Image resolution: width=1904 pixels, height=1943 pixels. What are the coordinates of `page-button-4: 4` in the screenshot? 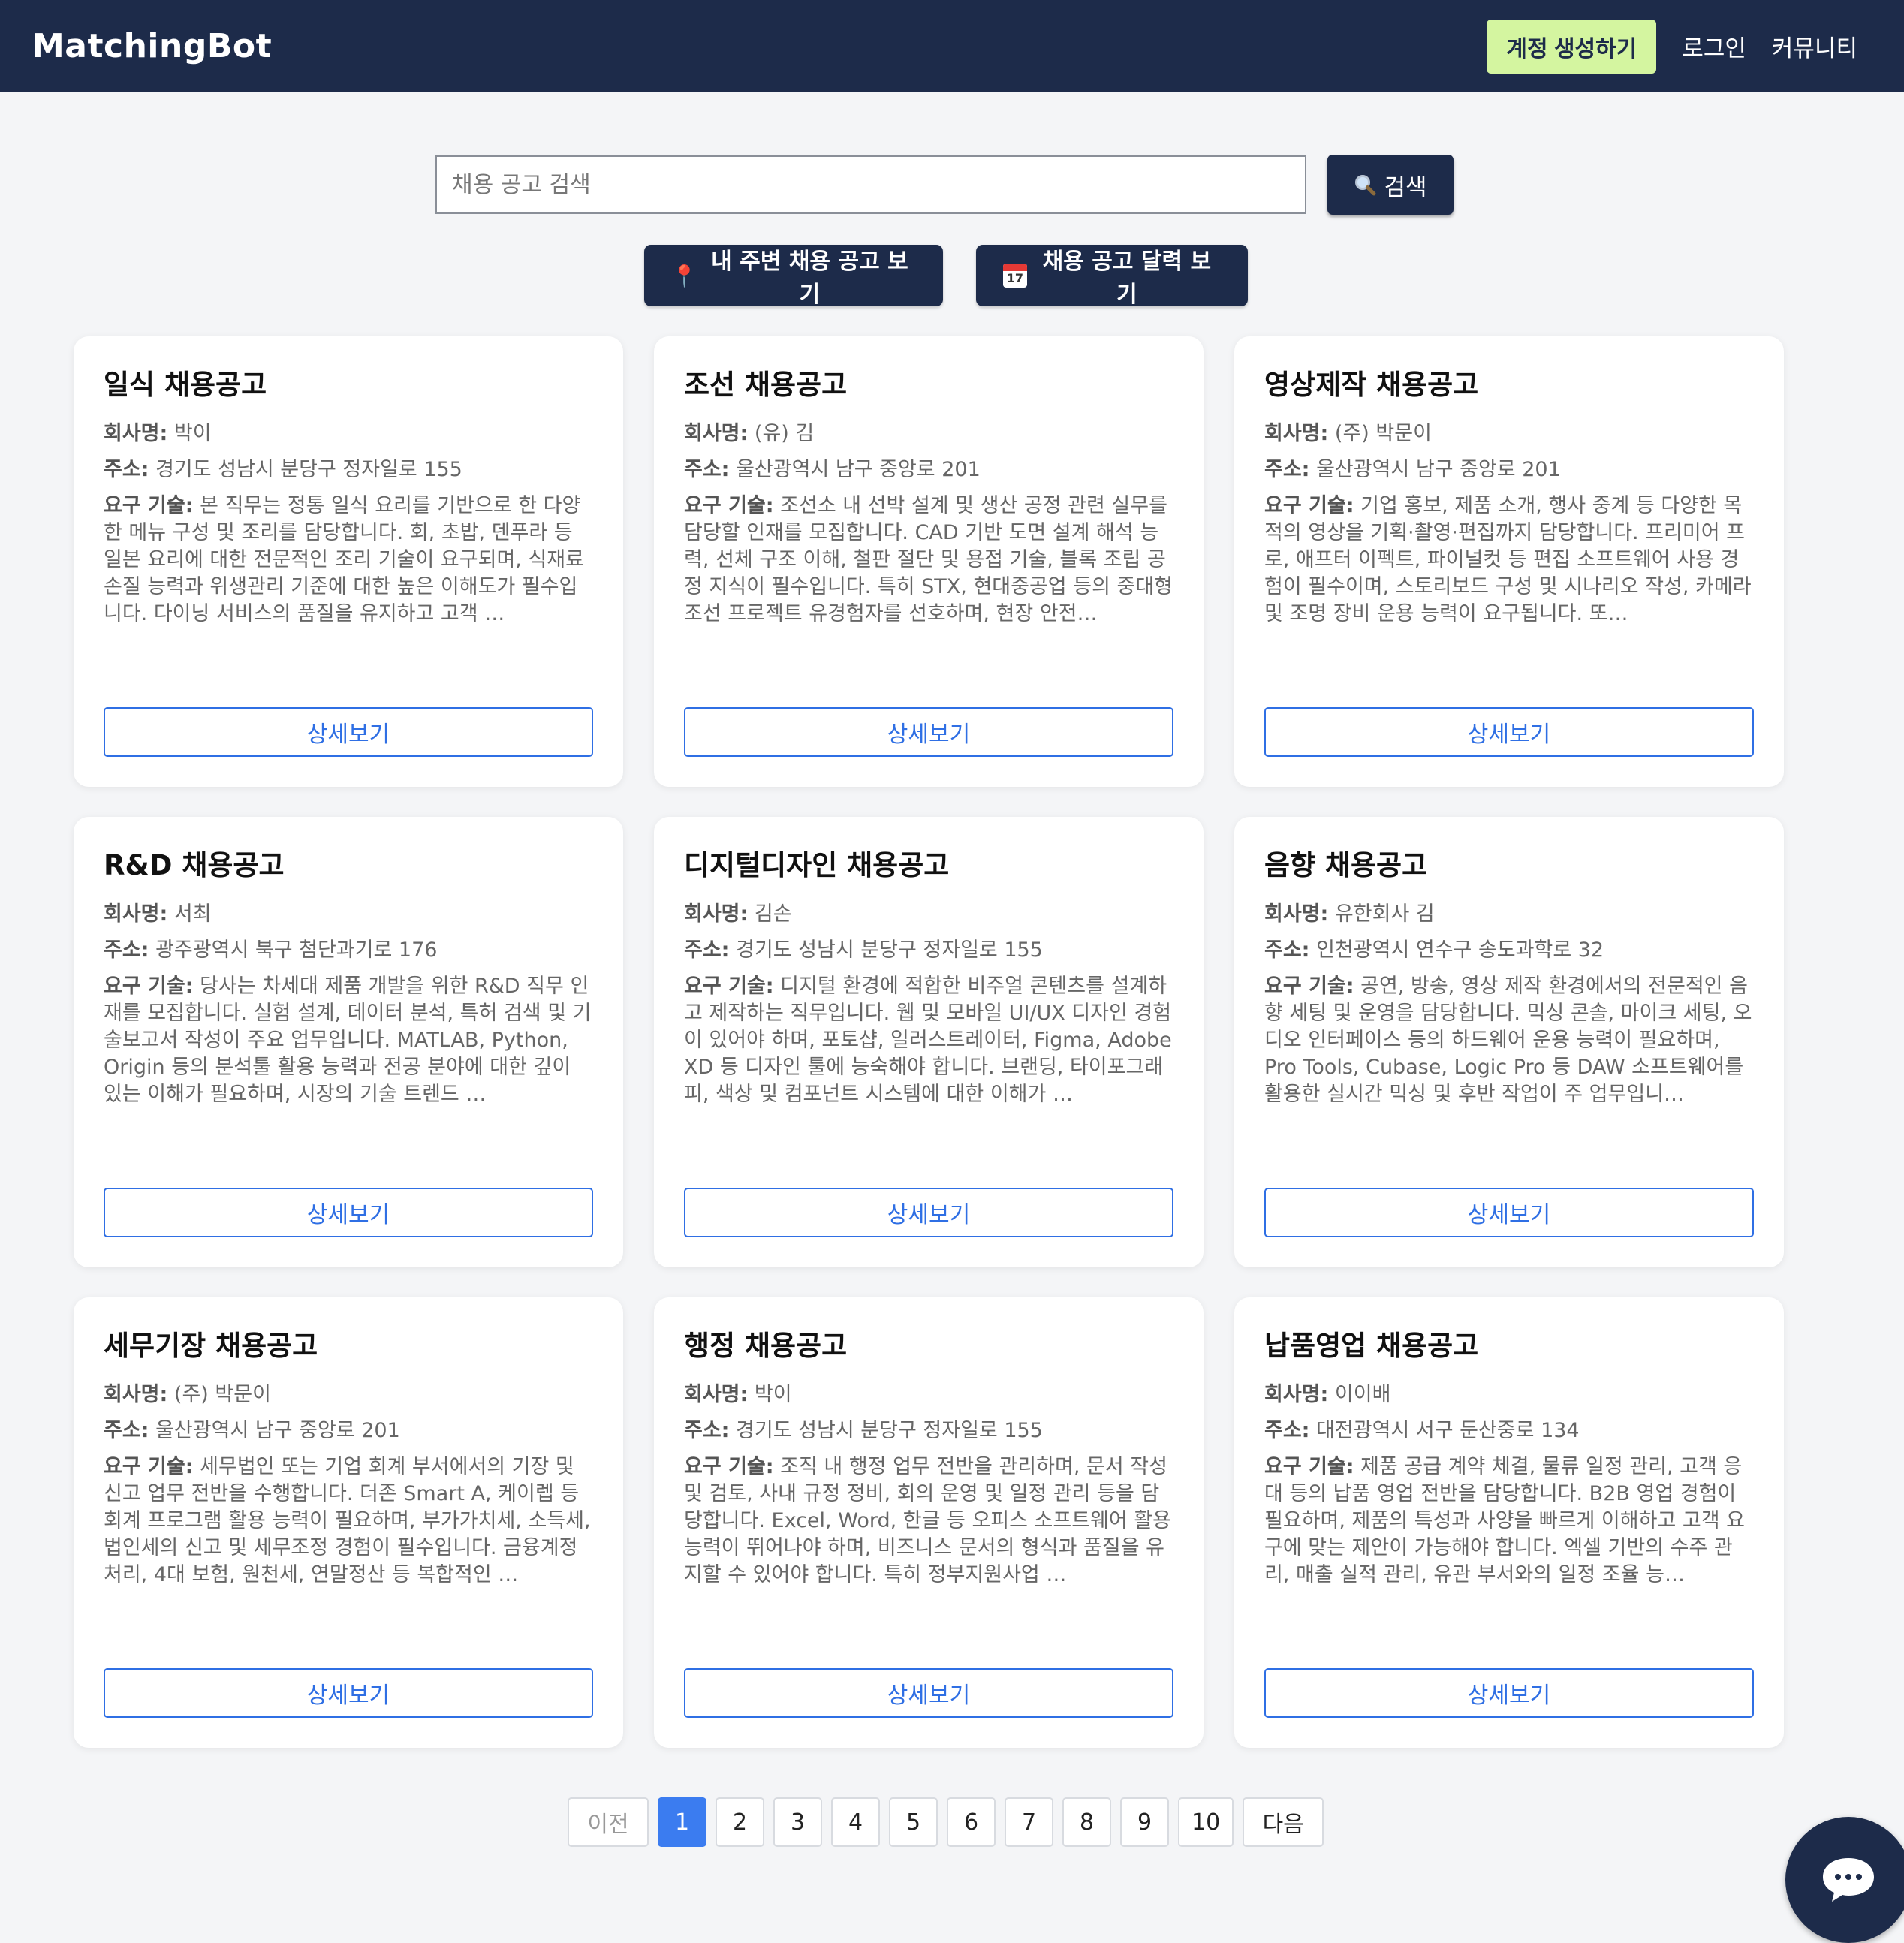 It's located at (855, 1822).